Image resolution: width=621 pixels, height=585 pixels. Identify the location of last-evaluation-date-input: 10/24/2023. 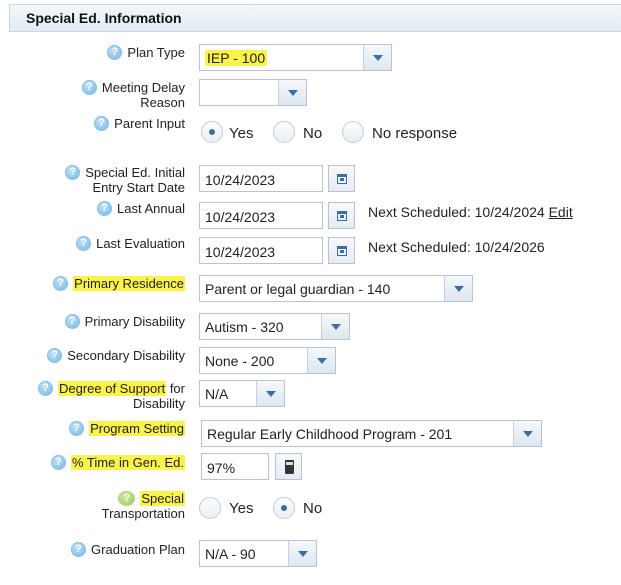
(261, 250).